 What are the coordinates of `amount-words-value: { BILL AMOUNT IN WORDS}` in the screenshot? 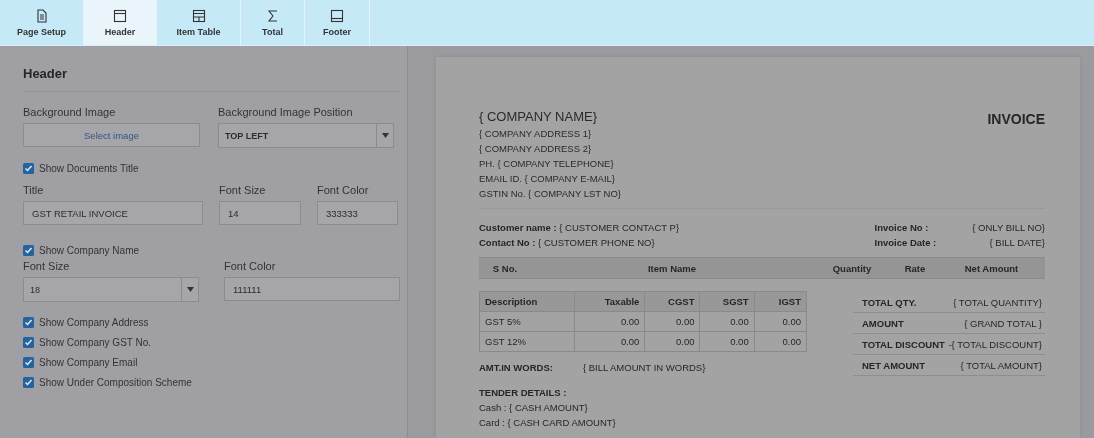 It's located at (644, 367).